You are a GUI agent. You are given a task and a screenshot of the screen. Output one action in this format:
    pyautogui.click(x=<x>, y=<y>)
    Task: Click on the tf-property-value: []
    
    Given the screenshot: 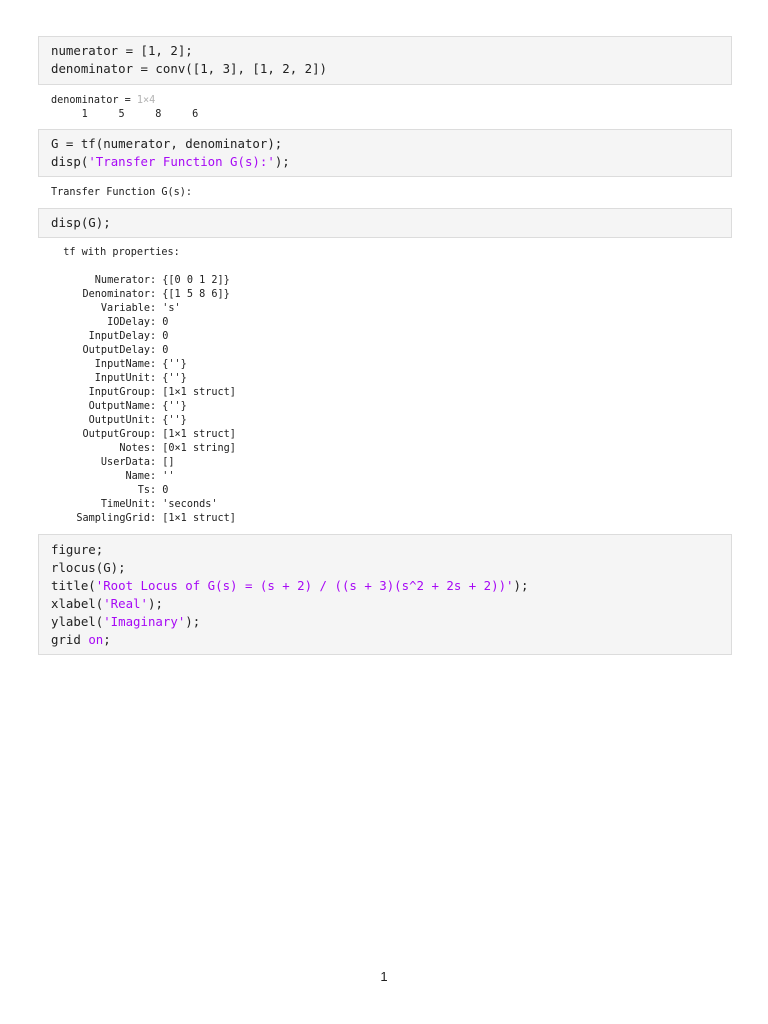 What is the action you would take?
    pyautogui.click(x=168, y=462)
    